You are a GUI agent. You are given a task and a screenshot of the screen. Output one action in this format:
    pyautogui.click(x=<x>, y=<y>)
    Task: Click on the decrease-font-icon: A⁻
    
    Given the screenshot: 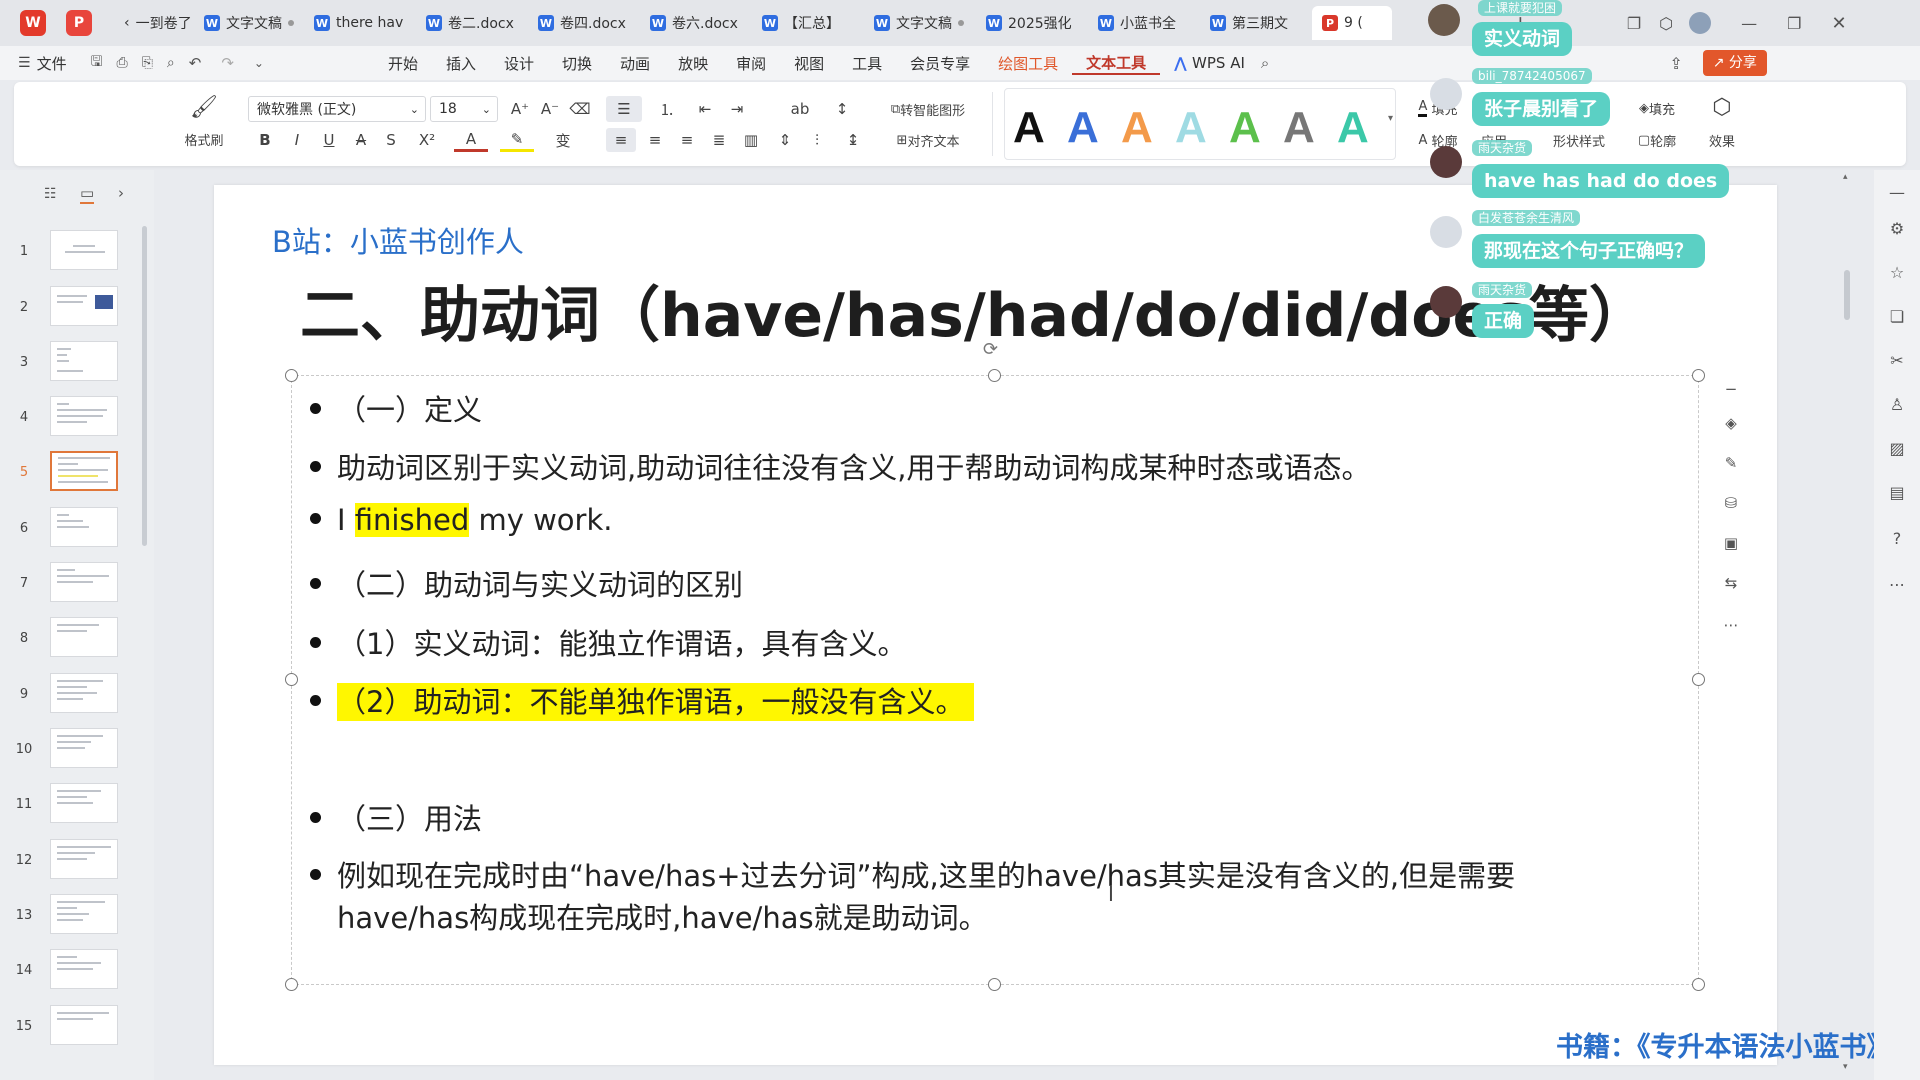 What is the action you would take?
    pyautogui.click(x=550, y=109)
    